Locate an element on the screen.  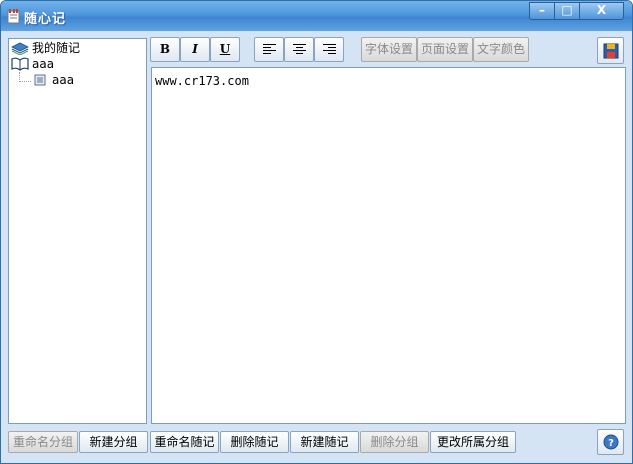
bold-button: B is located at coordinates (165, 49).